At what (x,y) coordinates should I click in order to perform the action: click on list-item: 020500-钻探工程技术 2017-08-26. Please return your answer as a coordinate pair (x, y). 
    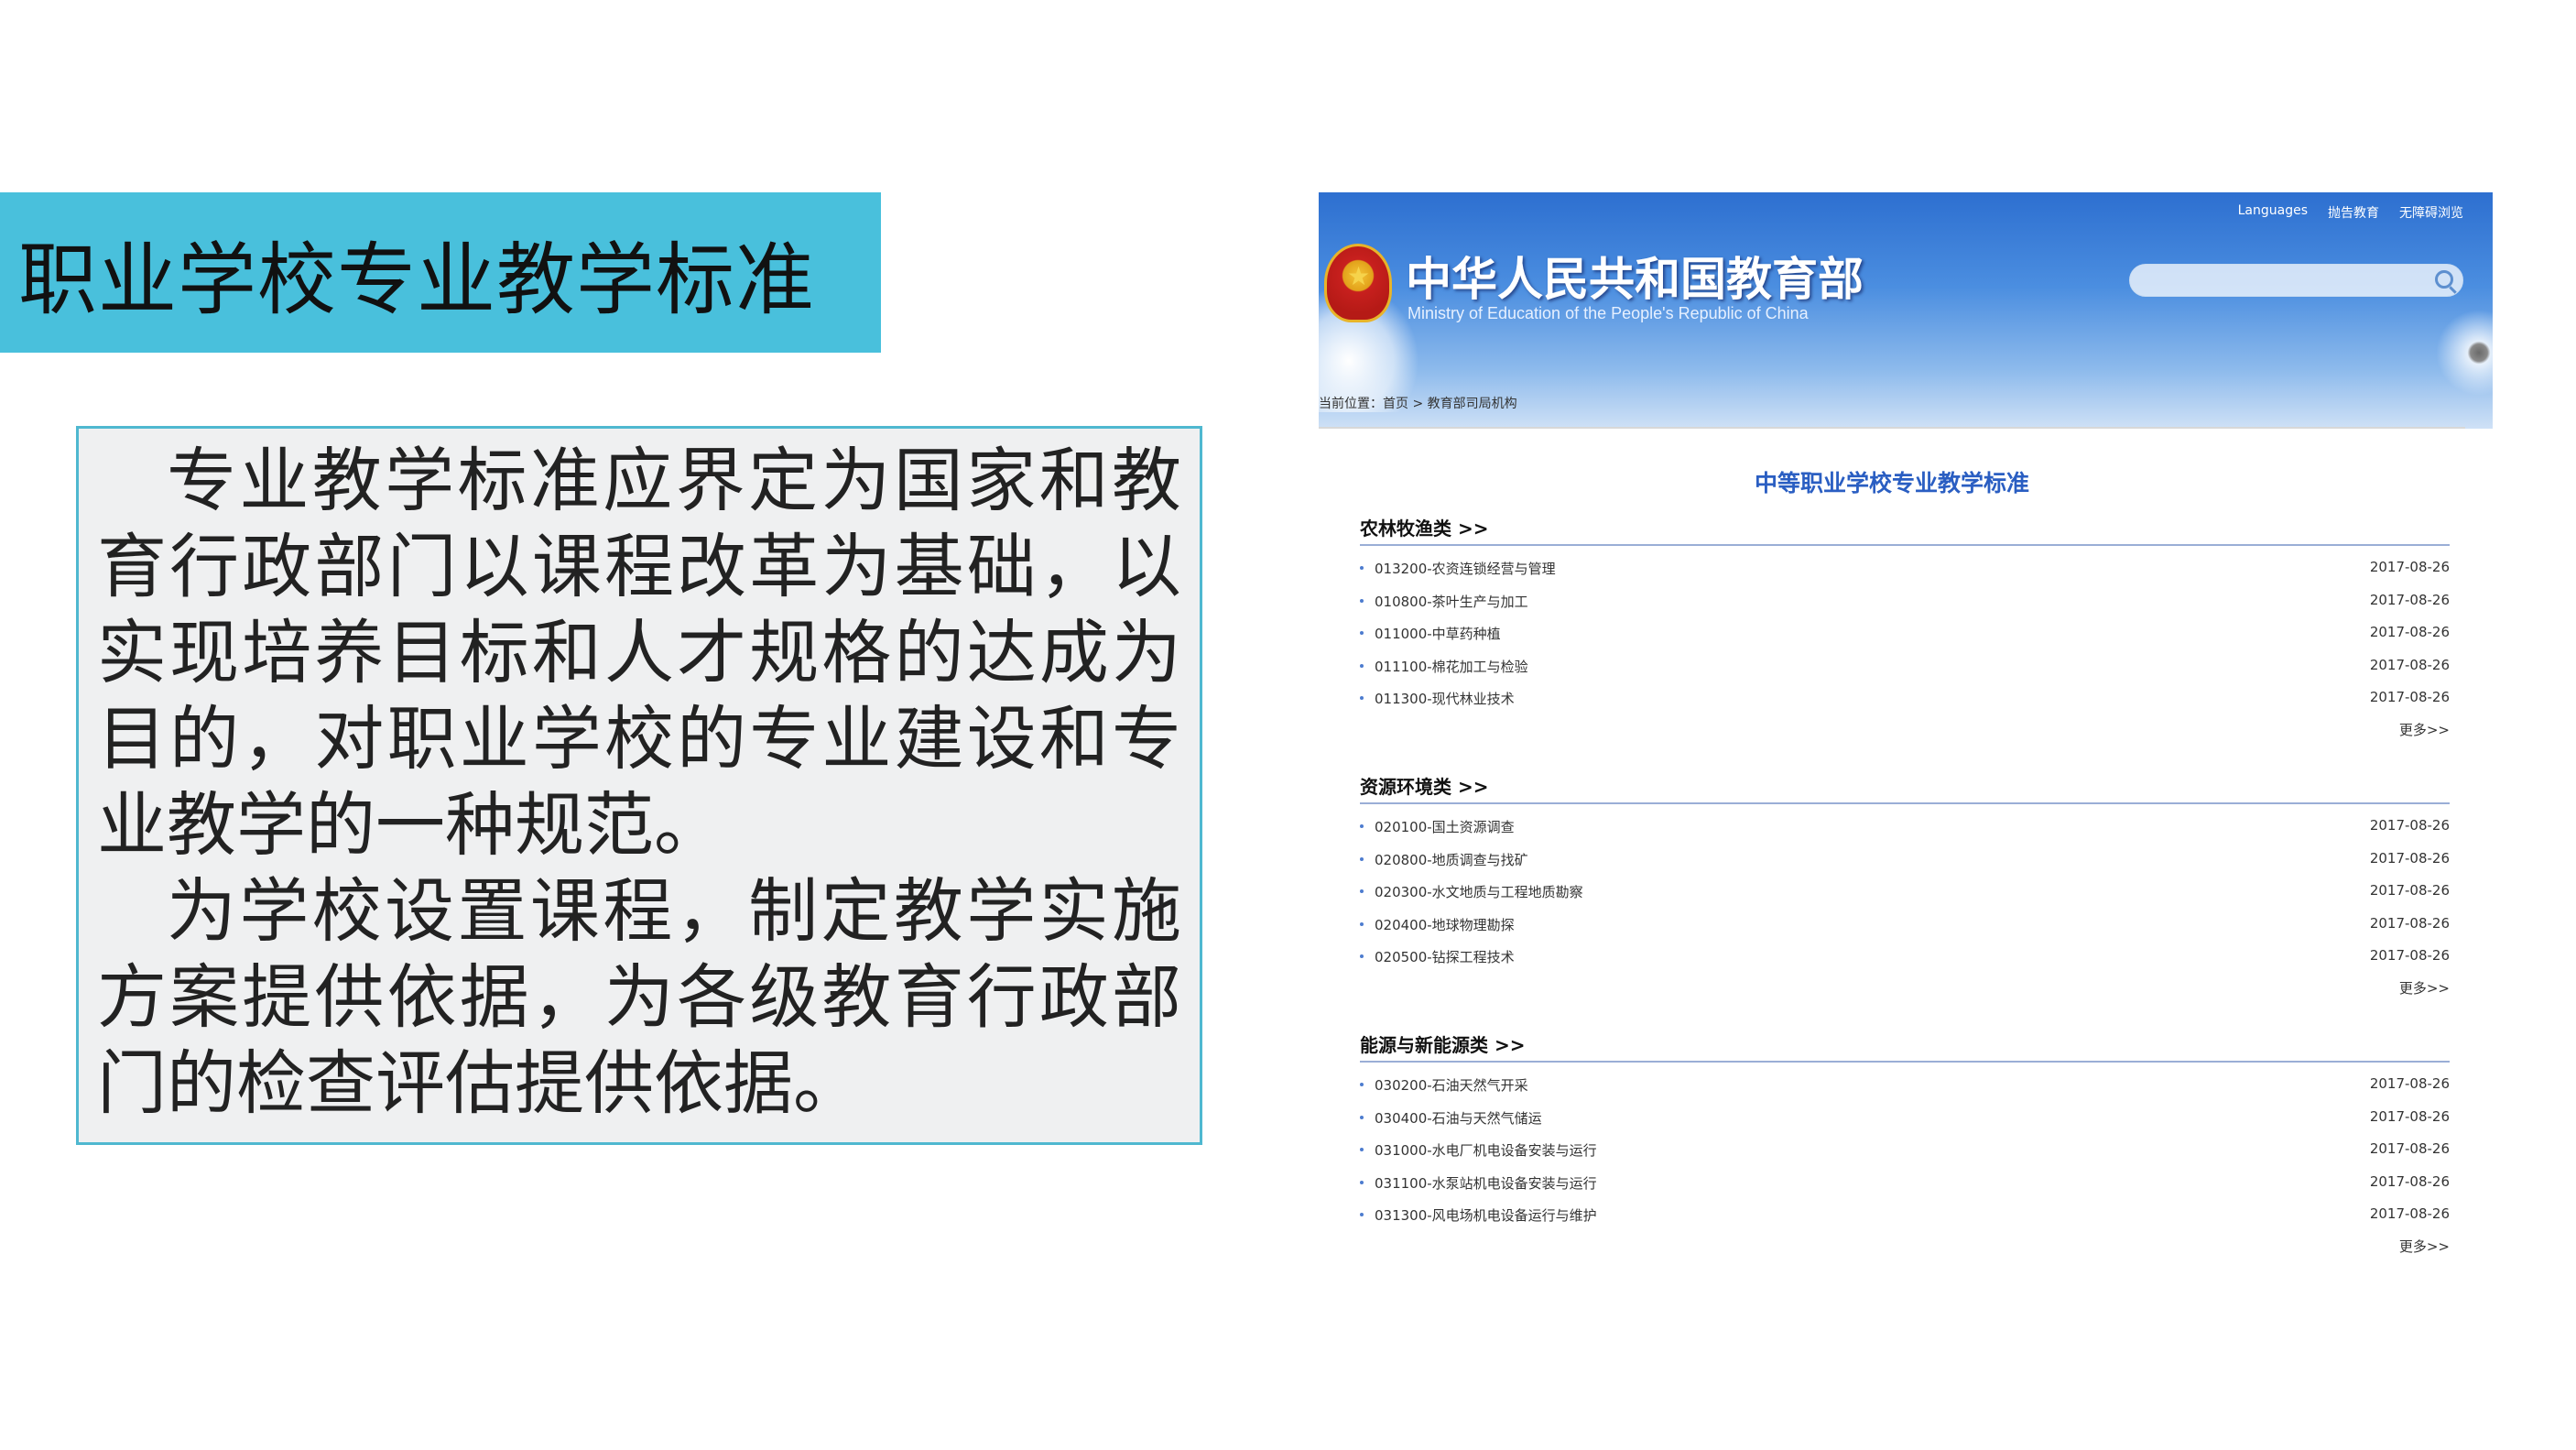
    Looking at the image, I should click on (1905, 964).